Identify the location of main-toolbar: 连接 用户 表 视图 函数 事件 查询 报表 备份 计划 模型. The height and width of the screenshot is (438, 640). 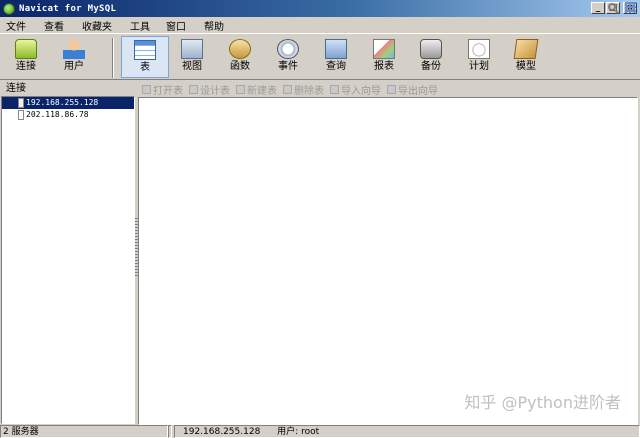
(320, 56).